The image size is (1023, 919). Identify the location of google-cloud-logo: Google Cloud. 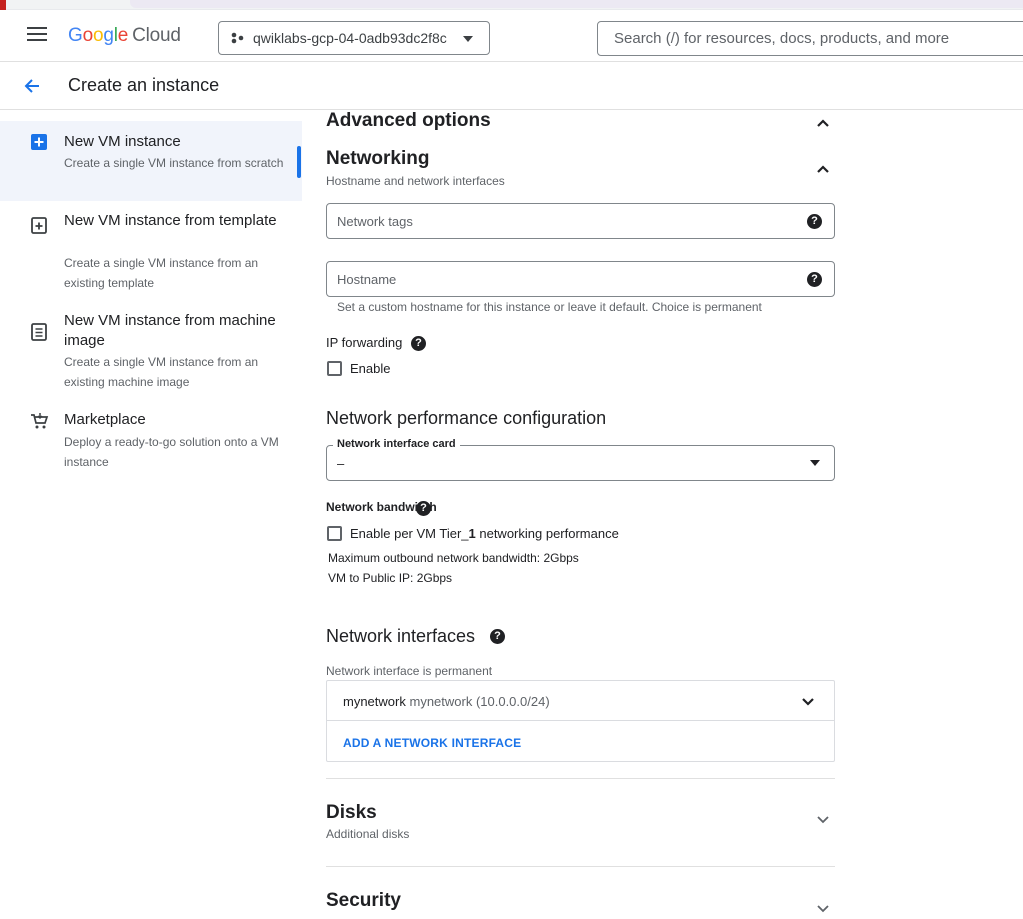
(124, 36).